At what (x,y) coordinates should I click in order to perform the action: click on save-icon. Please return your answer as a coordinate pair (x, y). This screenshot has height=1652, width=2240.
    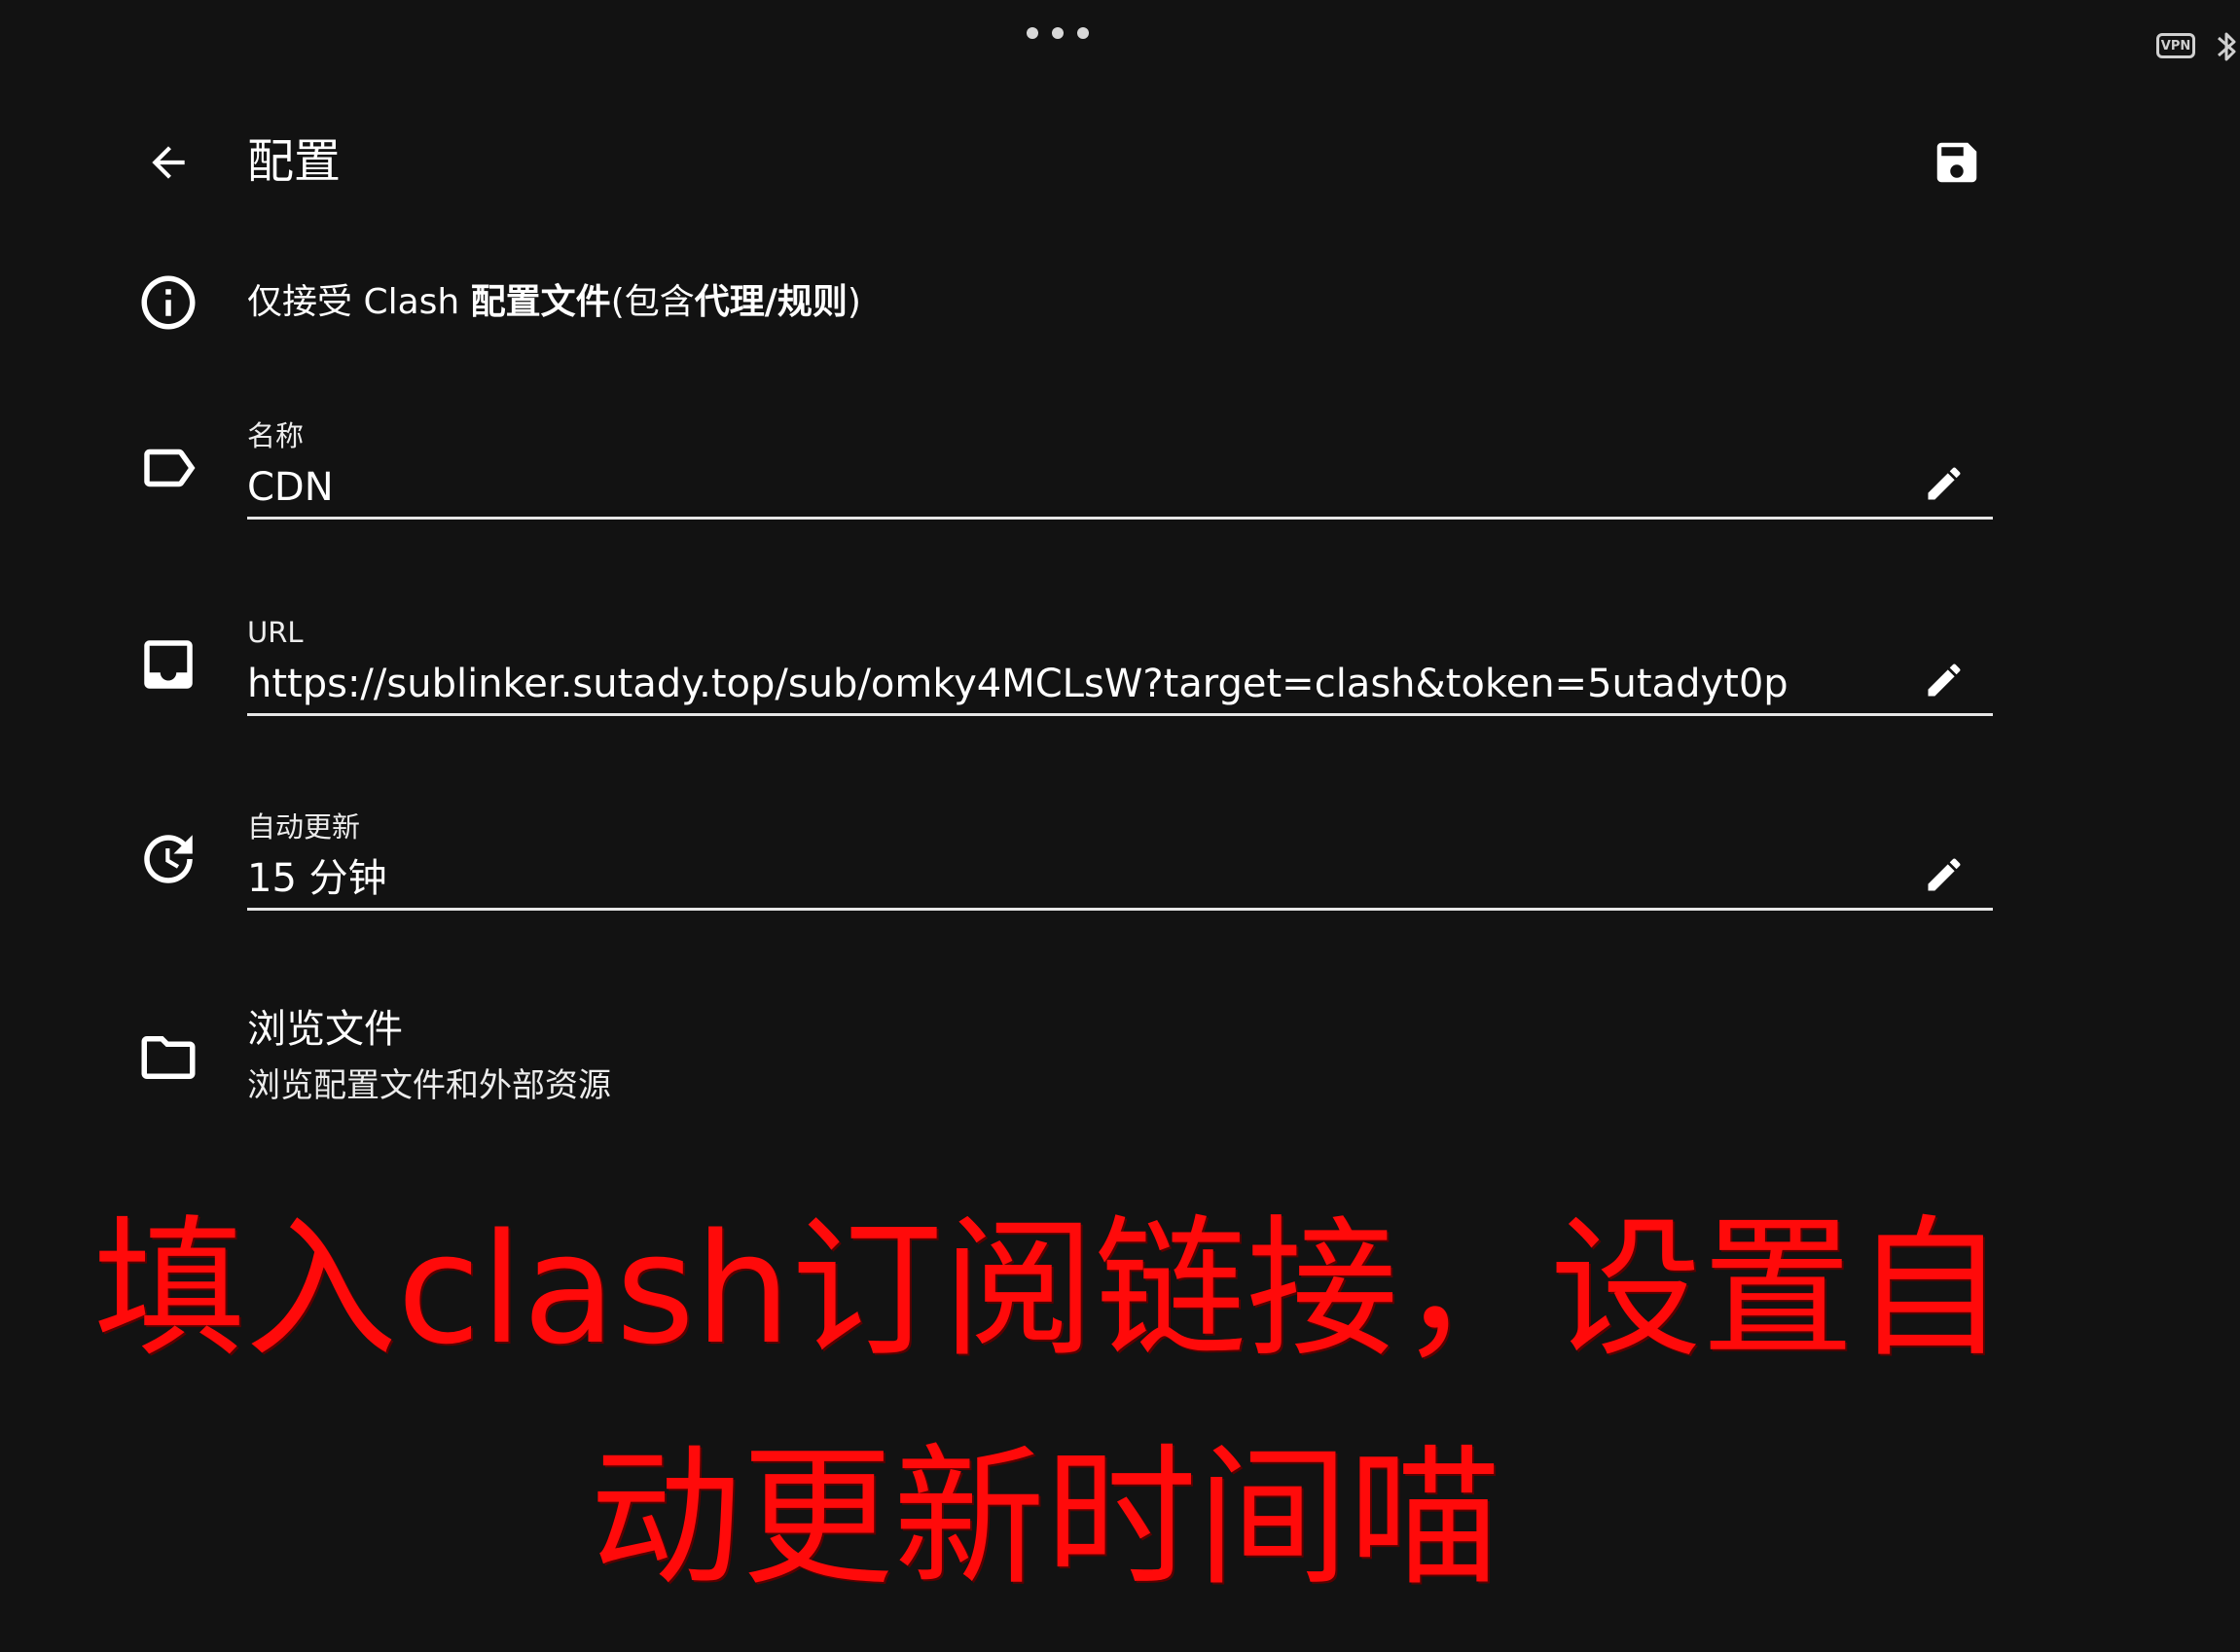
    Looking at the image, I should click on (1956, 162).